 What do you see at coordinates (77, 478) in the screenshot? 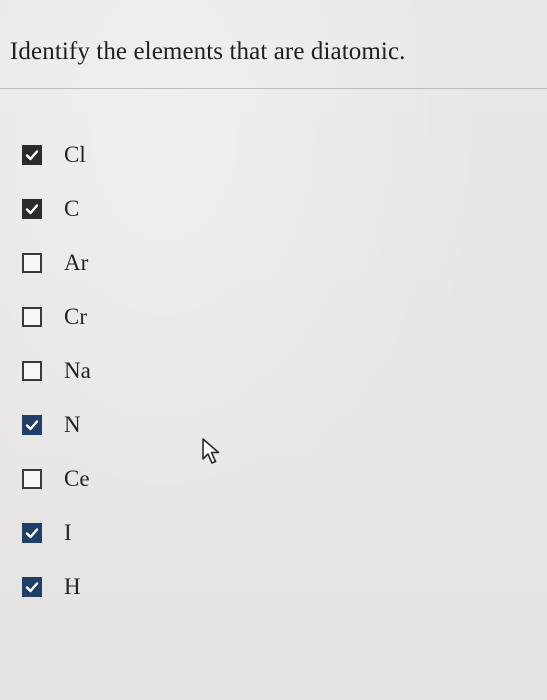
I see `option-label: Ce` at bounding box center [77, 478].